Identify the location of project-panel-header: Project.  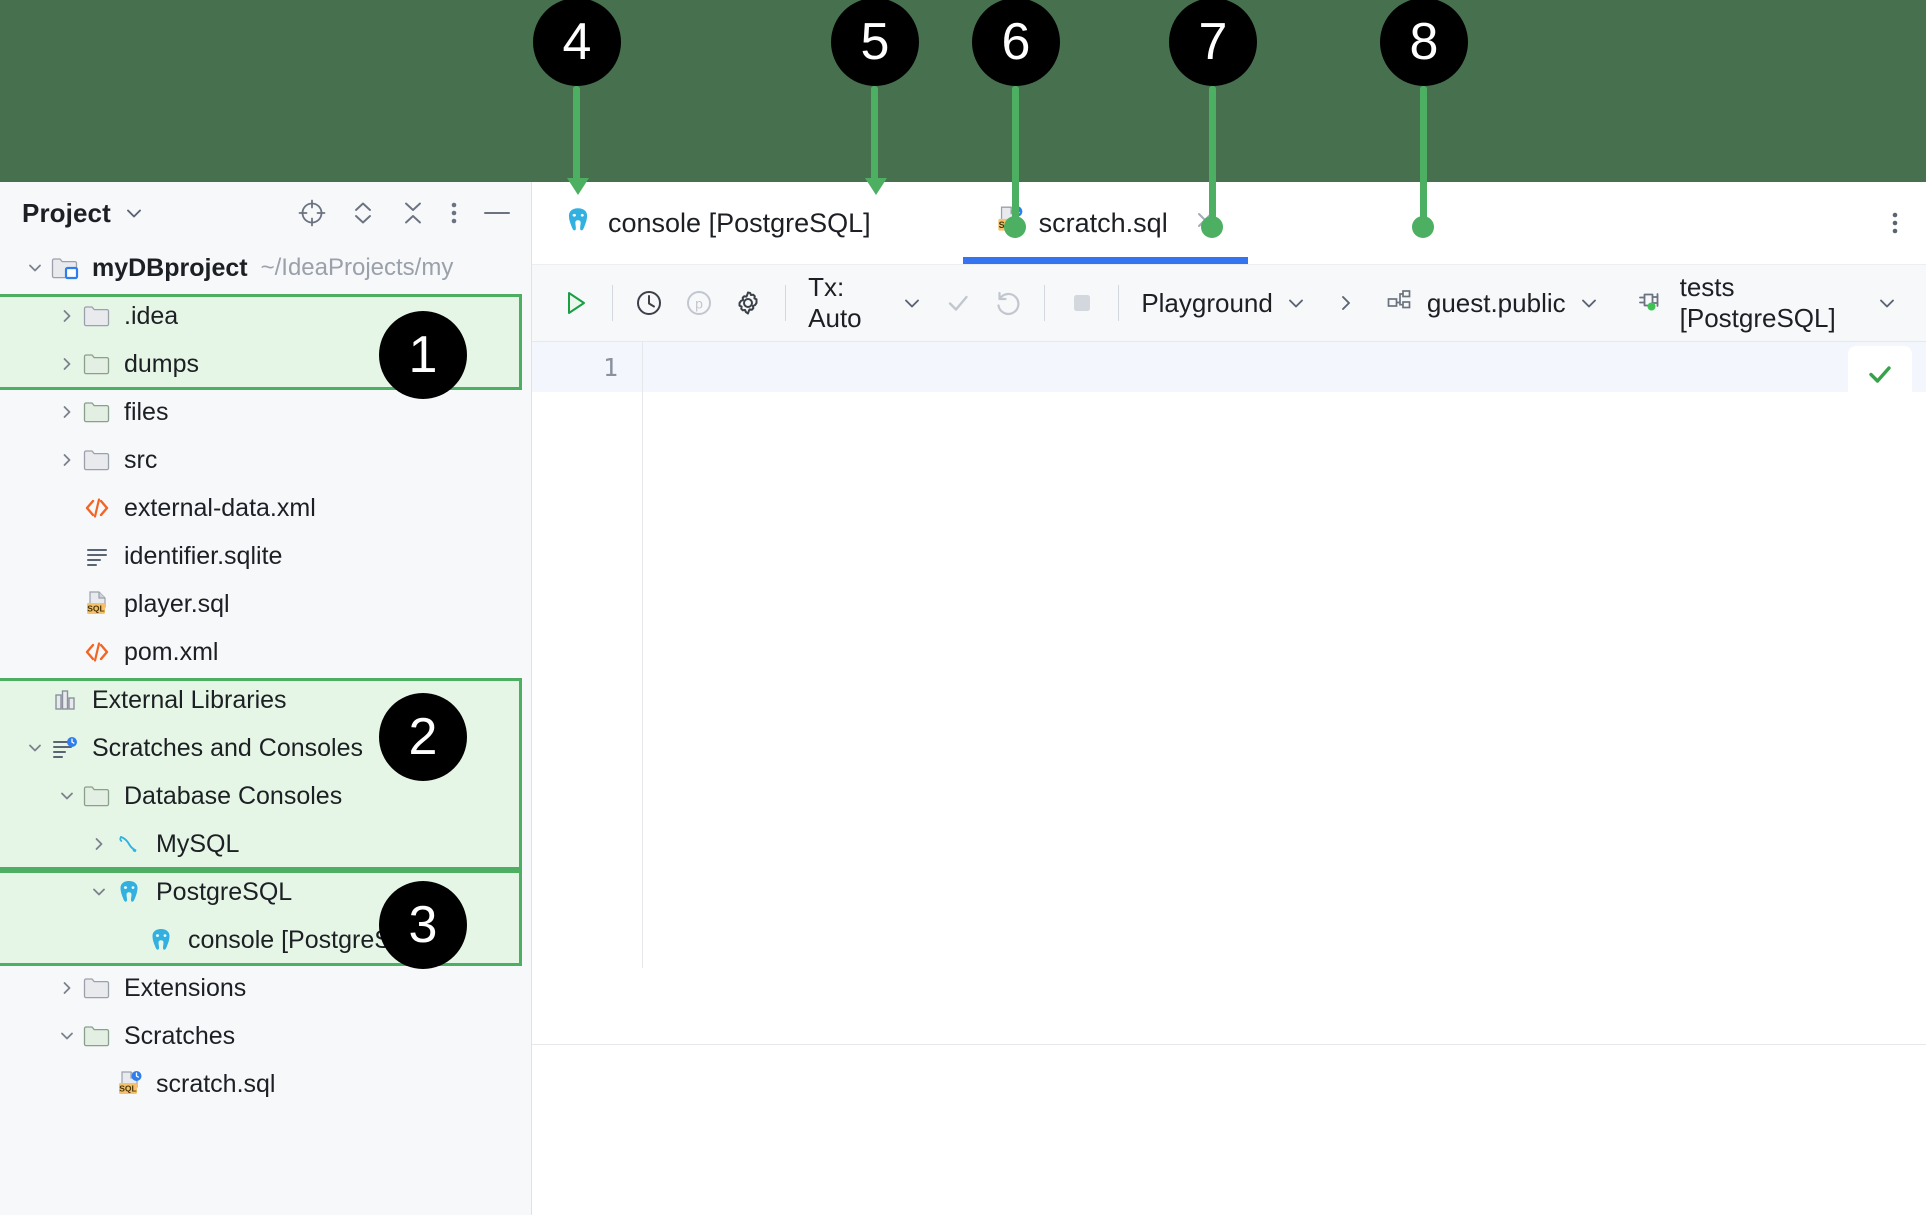
(265, 213).